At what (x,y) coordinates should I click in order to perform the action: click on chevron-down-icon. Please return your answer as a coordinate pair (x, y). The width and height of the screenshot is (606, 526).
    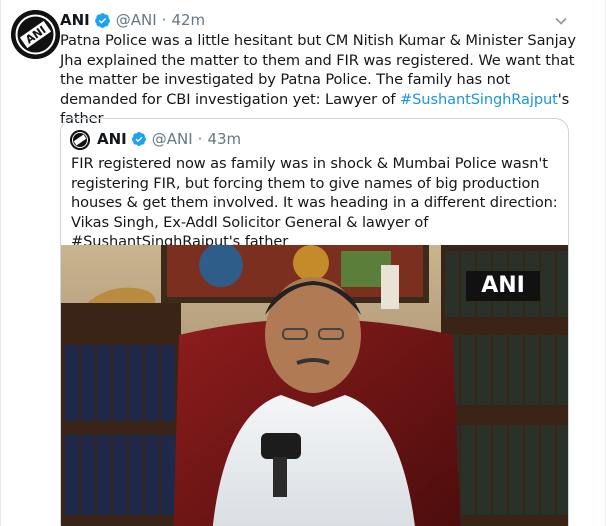
    Looking at the image, I should click on (561, 20).